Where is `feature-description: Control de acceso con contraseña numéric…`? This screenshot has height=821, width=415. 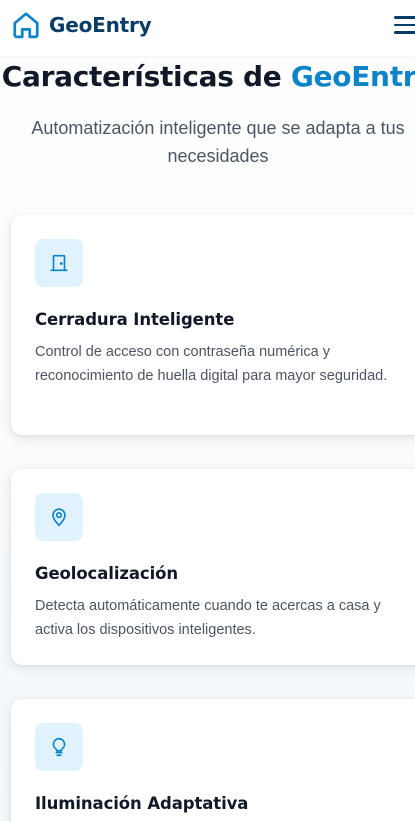 feature-description: Control de acceso con contraseña numéric… is located at coordinates (211, 364).